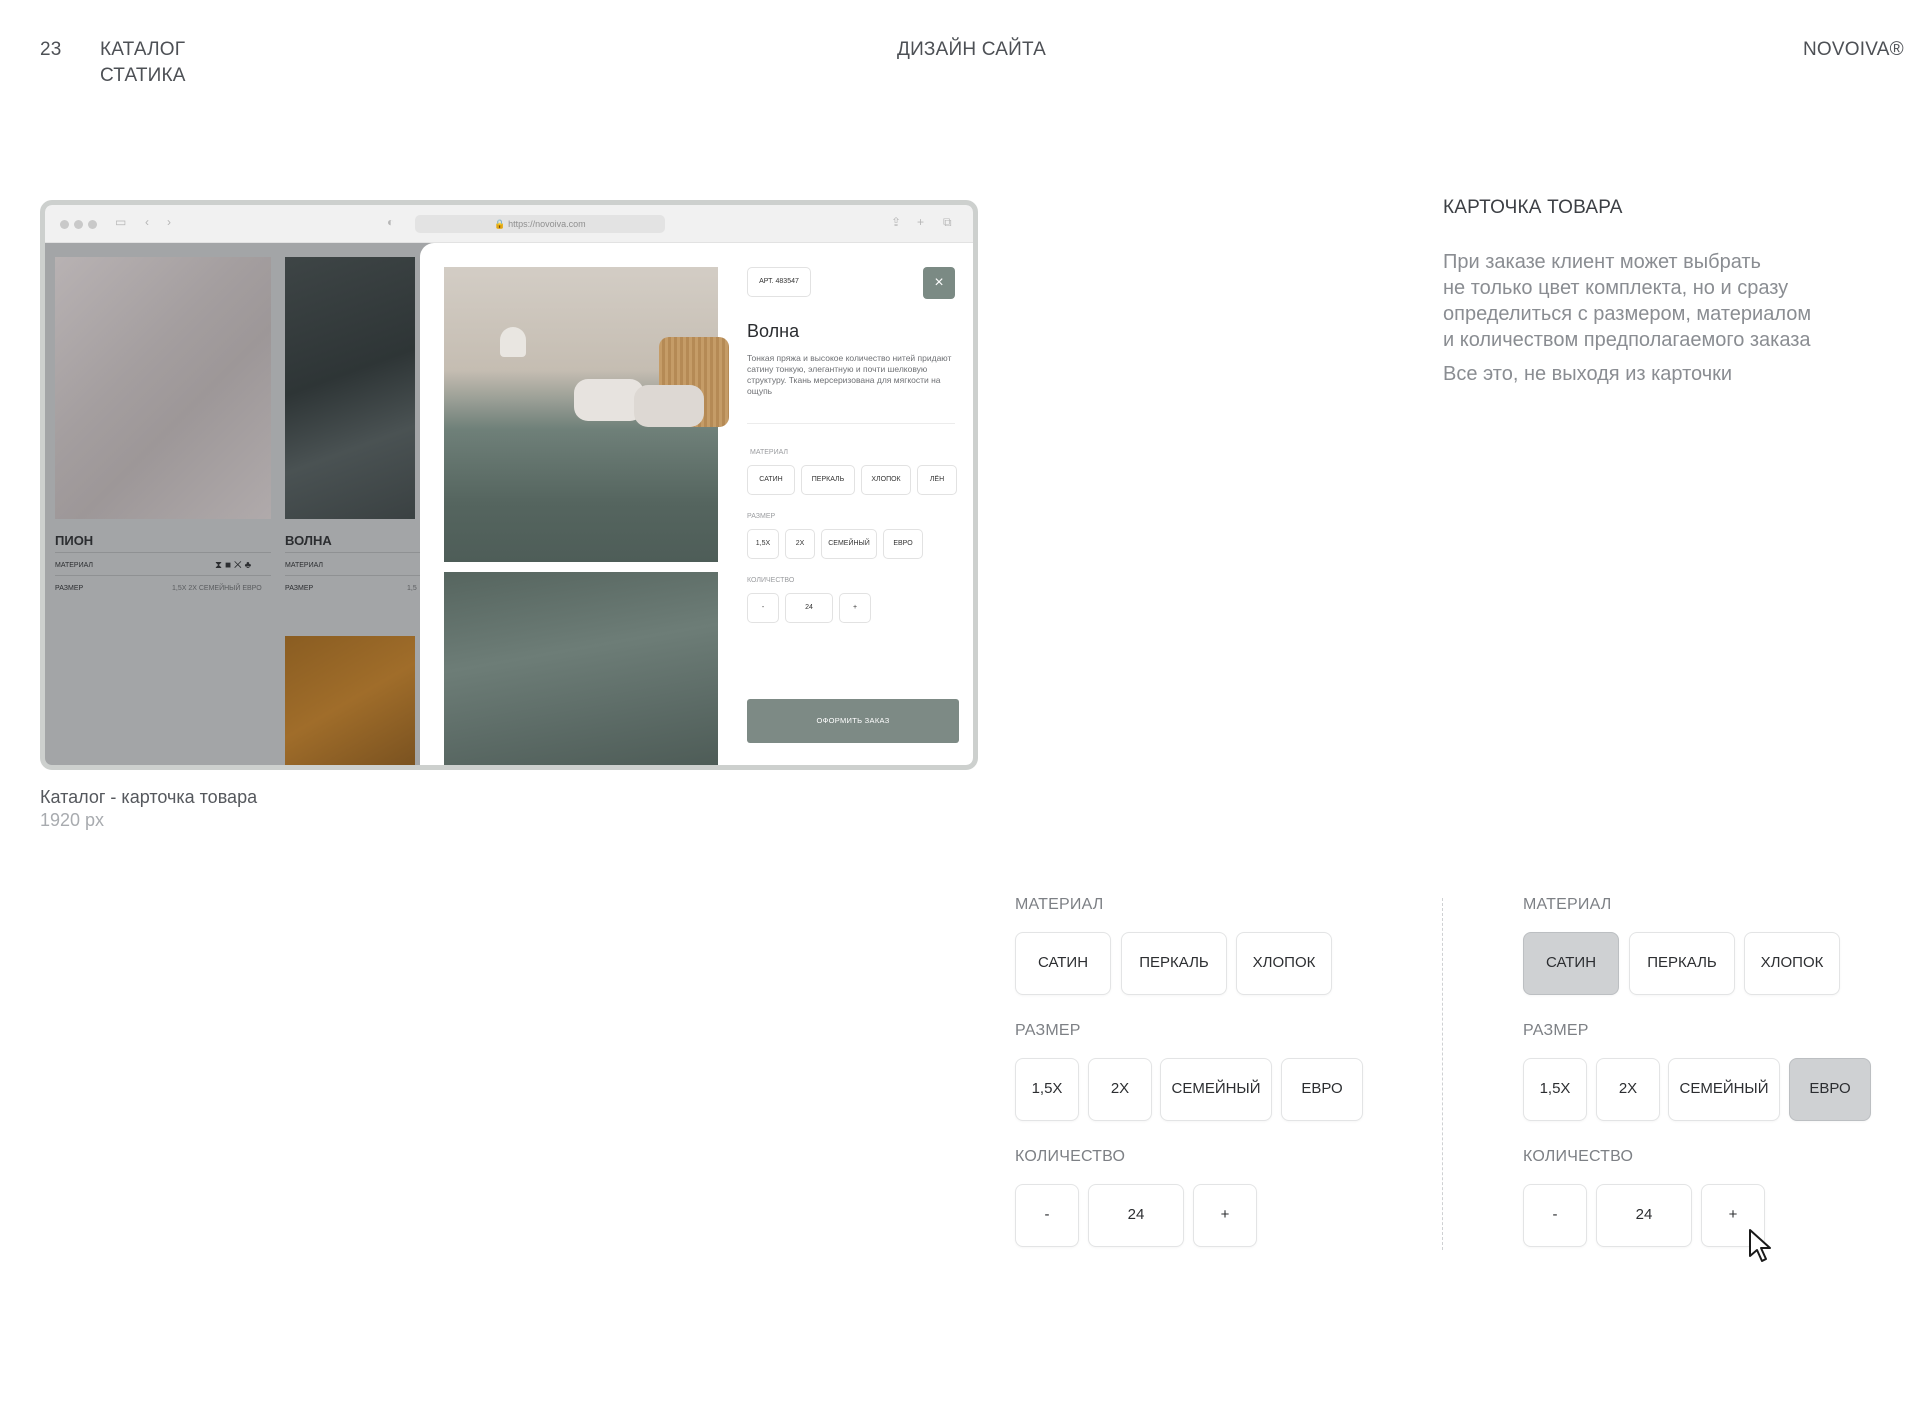 This screenshot has width=1920, height=1421. I want to click on lamp, so click(513, 342).